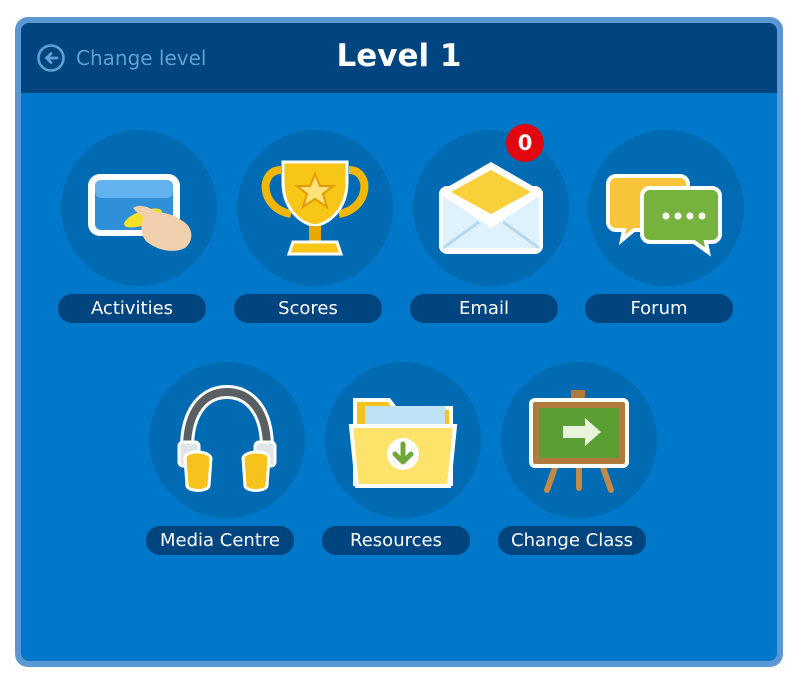 The height and width of the screenshot is (685, 801). I want to click on tile-scores: Scores, so click(314, 228).